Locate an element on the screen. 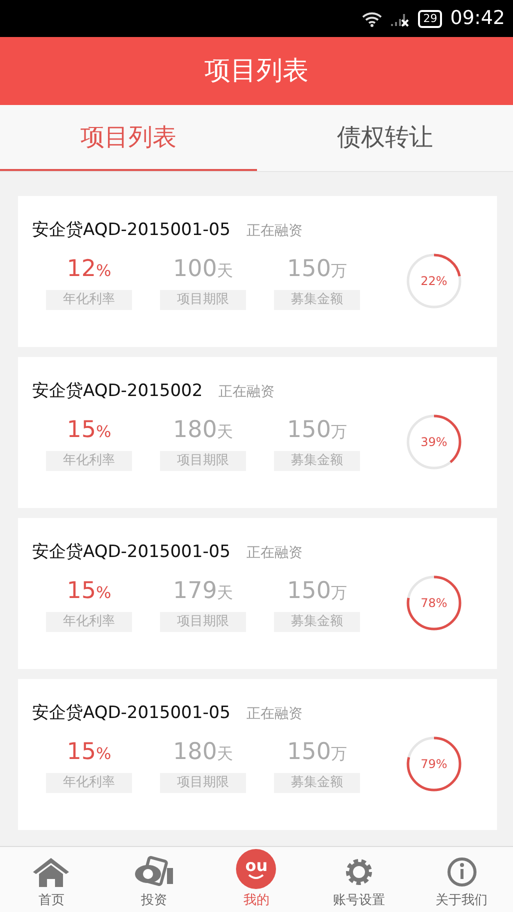 The image size is (513, 912). stat-value: 100天 is located at coordinates (203, 269).